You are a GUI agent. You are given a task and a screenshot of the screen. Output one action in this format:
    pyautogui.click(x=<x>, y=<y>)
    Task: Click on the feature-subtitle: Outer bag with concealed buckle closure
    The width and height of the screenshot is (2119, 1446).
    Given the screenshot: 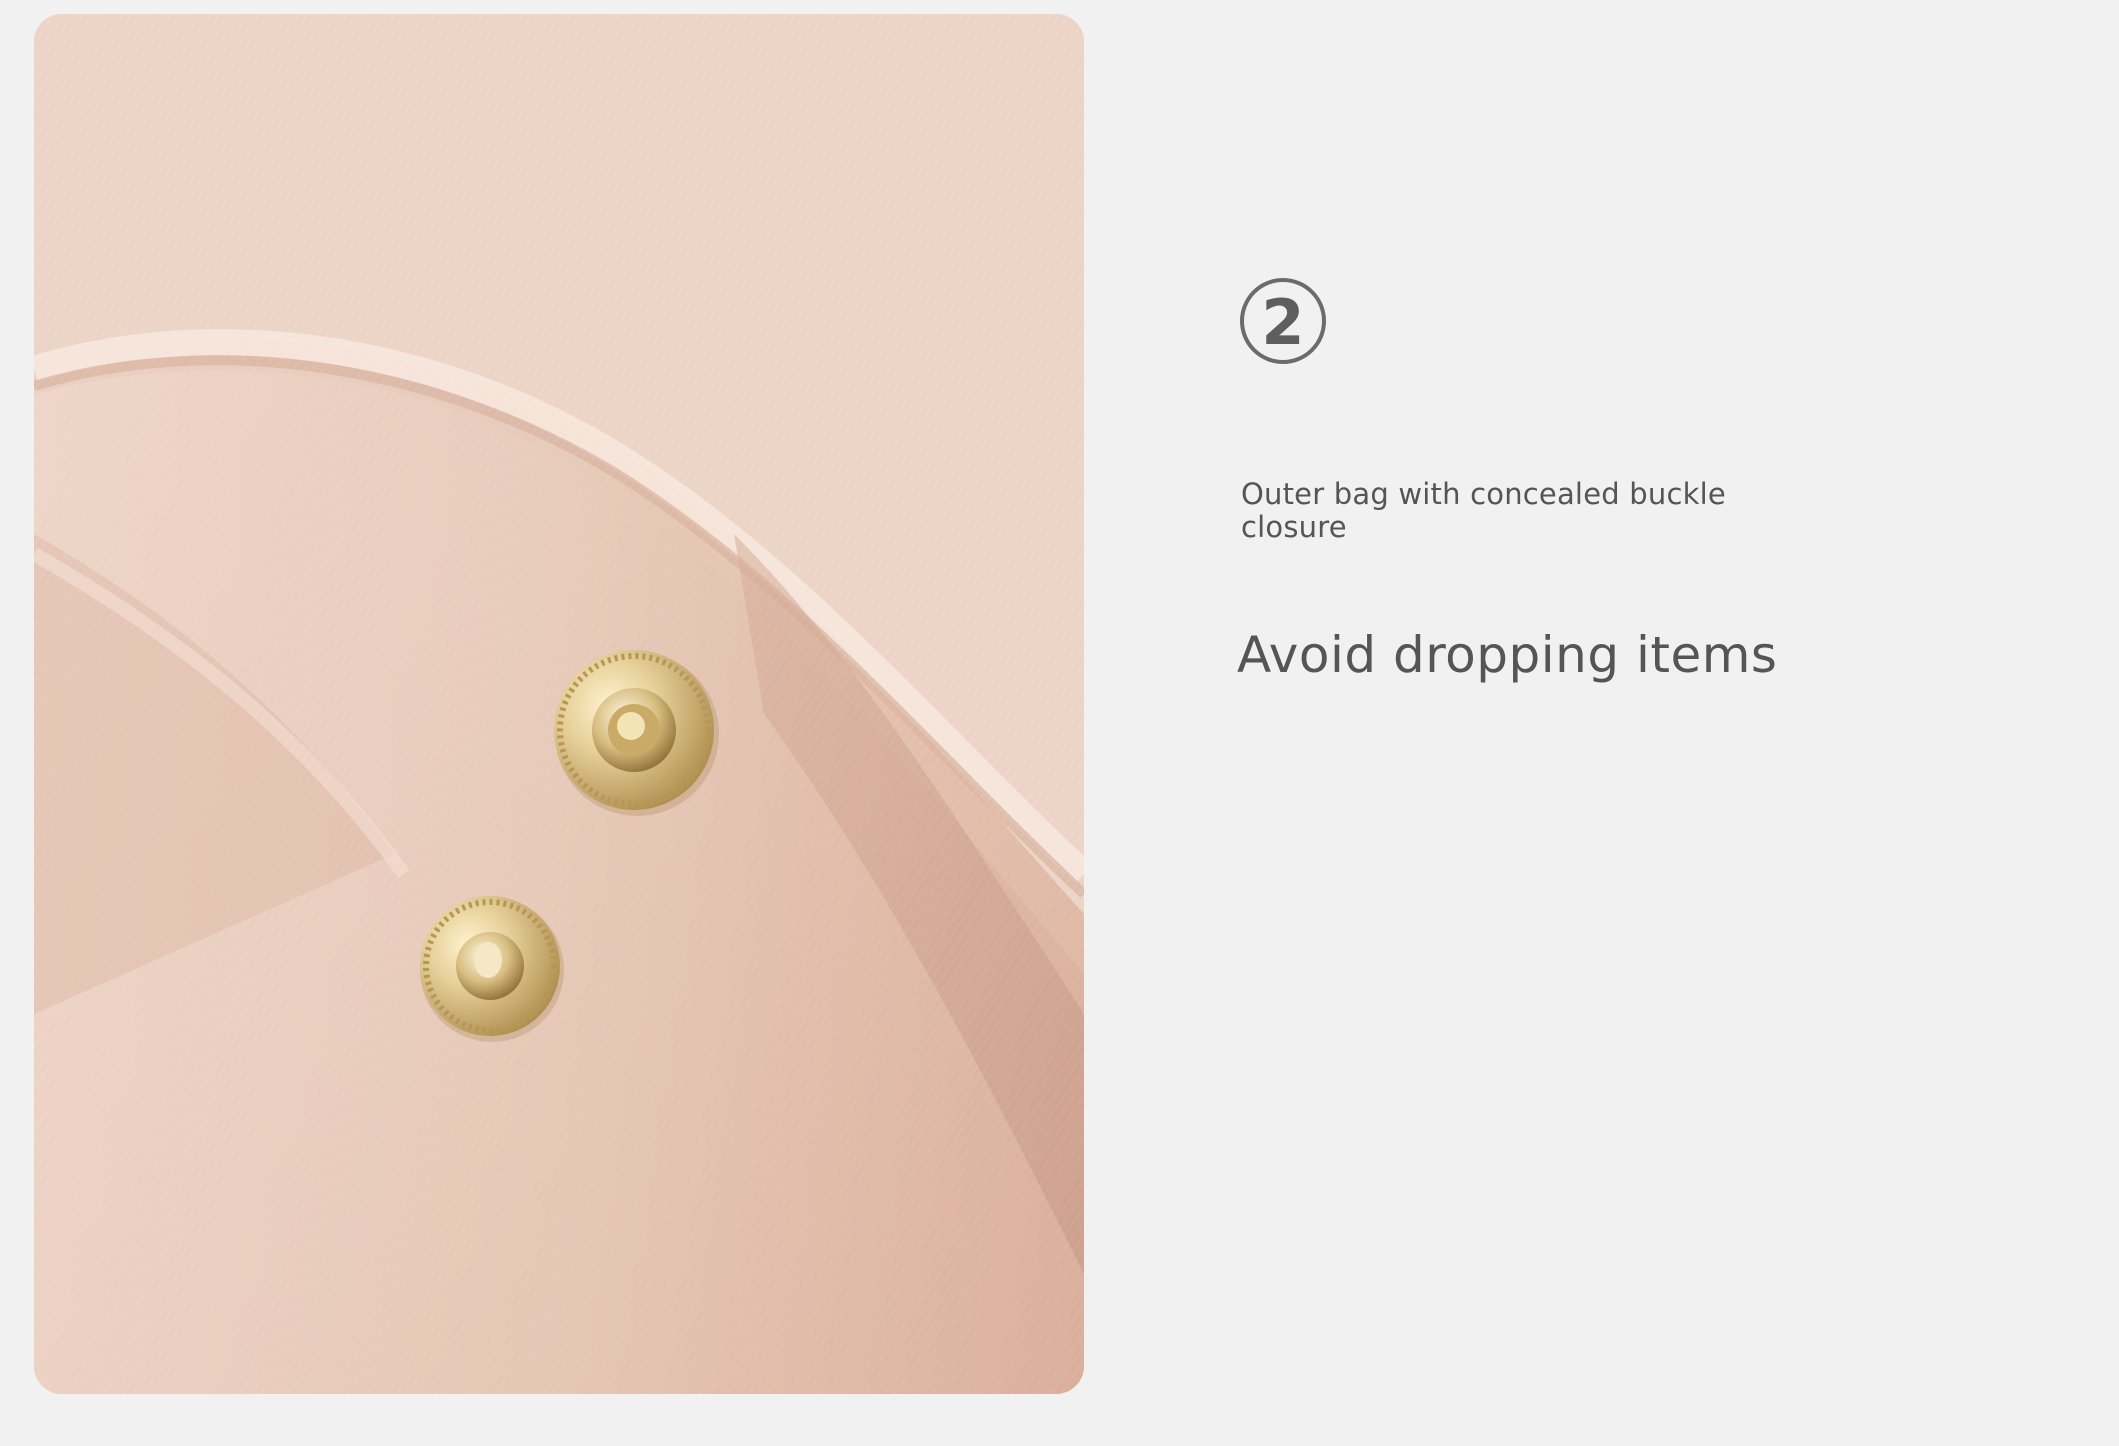 What is the action you would take?
    pyautogui.click(x=1483, y=510)
    